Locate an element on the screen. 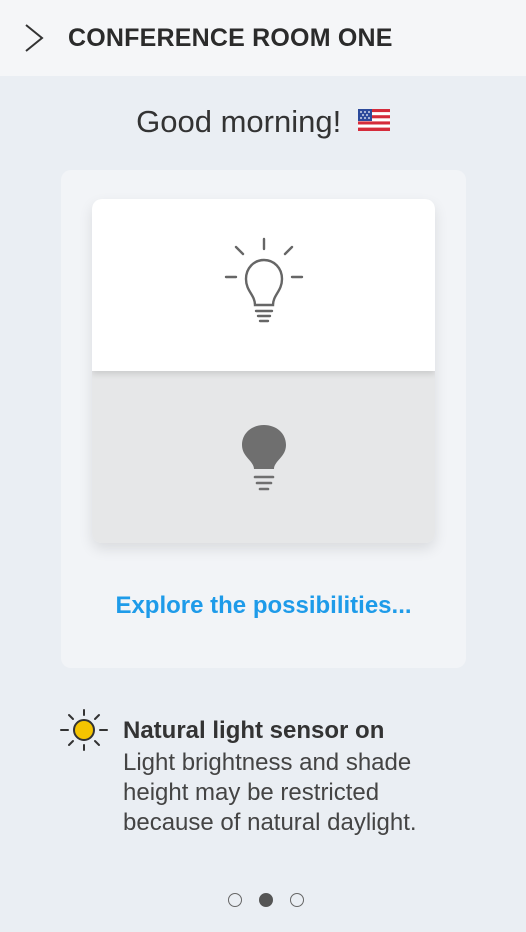 This screenshot has width=526, height=932. lightbulb-off-icon is located at coordinates (264, 463).